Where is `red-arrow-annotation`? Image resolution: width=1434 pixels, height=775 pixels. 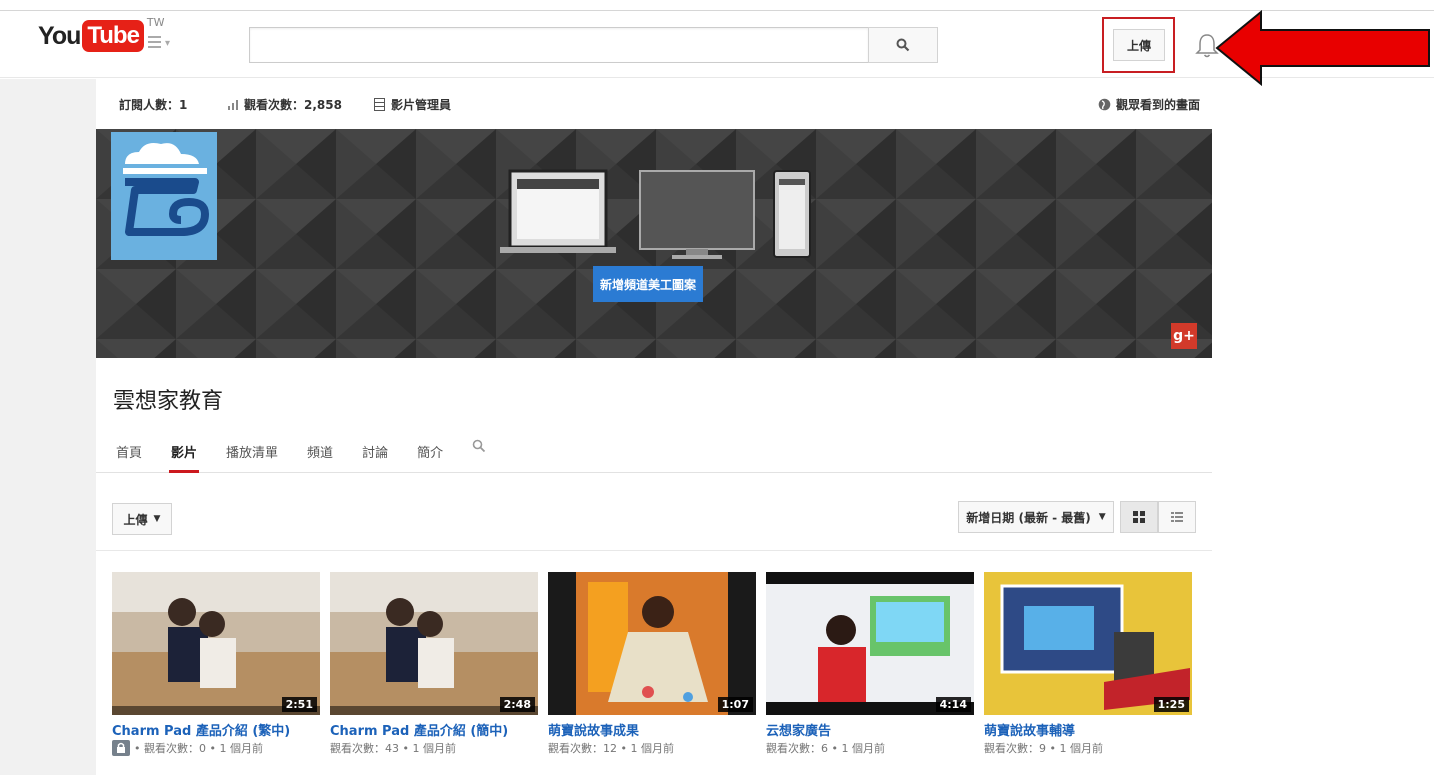 red-arrow-annotation is located at coordinates (1322, 48).